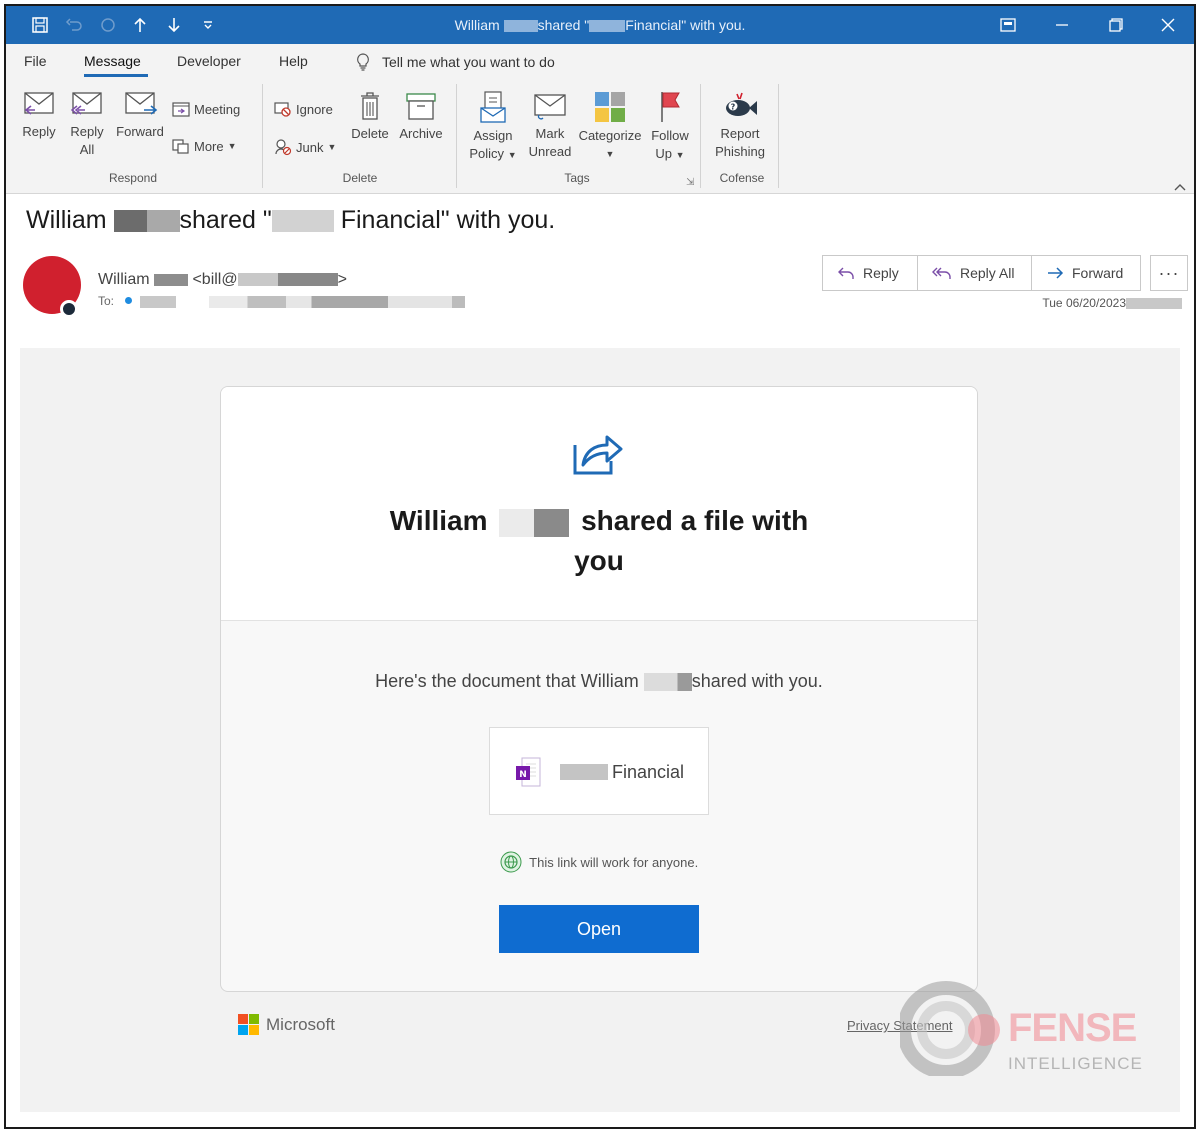 The height and width of the screenshot is (1133, 1200). Describe the element at coordinates (310, 147) in the screenshot. I see `junk-label: Junk` at that location.